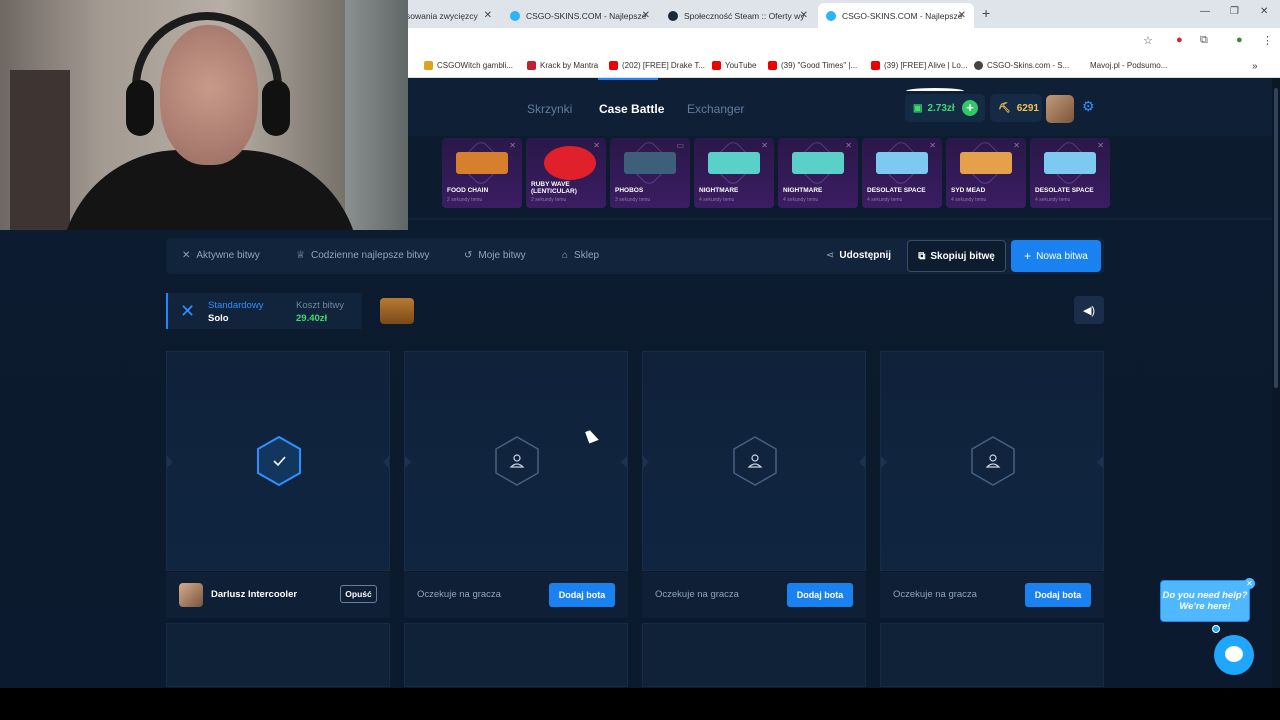 Image resolution: width=1280 pixels, height=720 pixels. What do you see at coordinates (1239, 40) in the screenshot?
I see `profile-icon: ●` at bounding box center [1239, 40].